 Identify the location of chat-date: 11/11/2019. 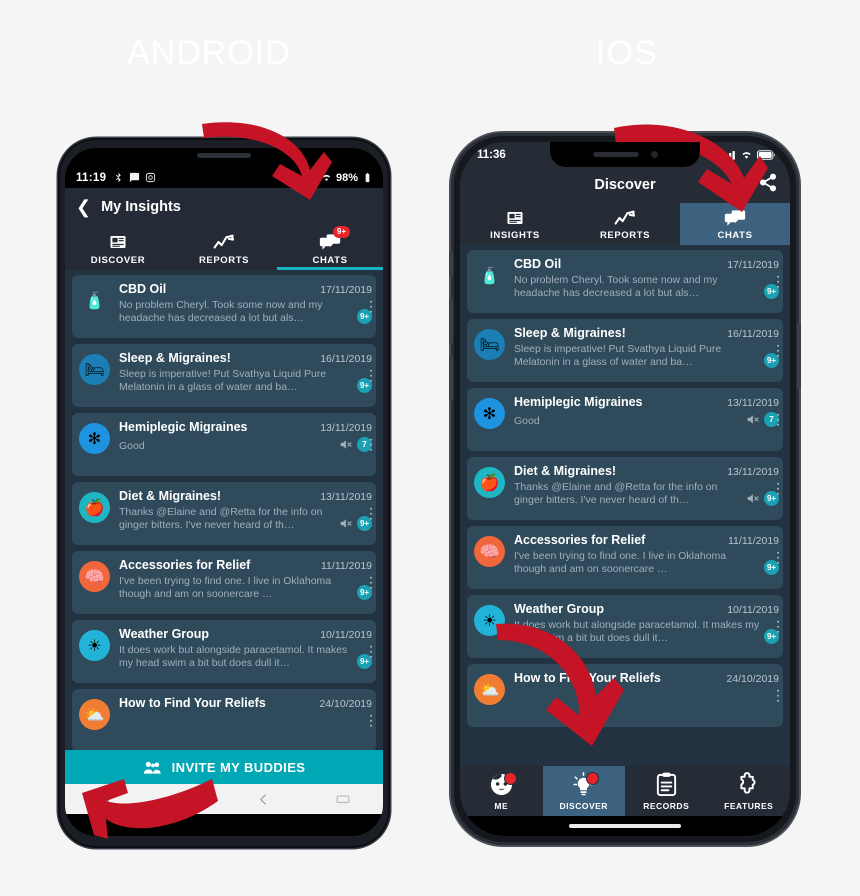
(753, 541).